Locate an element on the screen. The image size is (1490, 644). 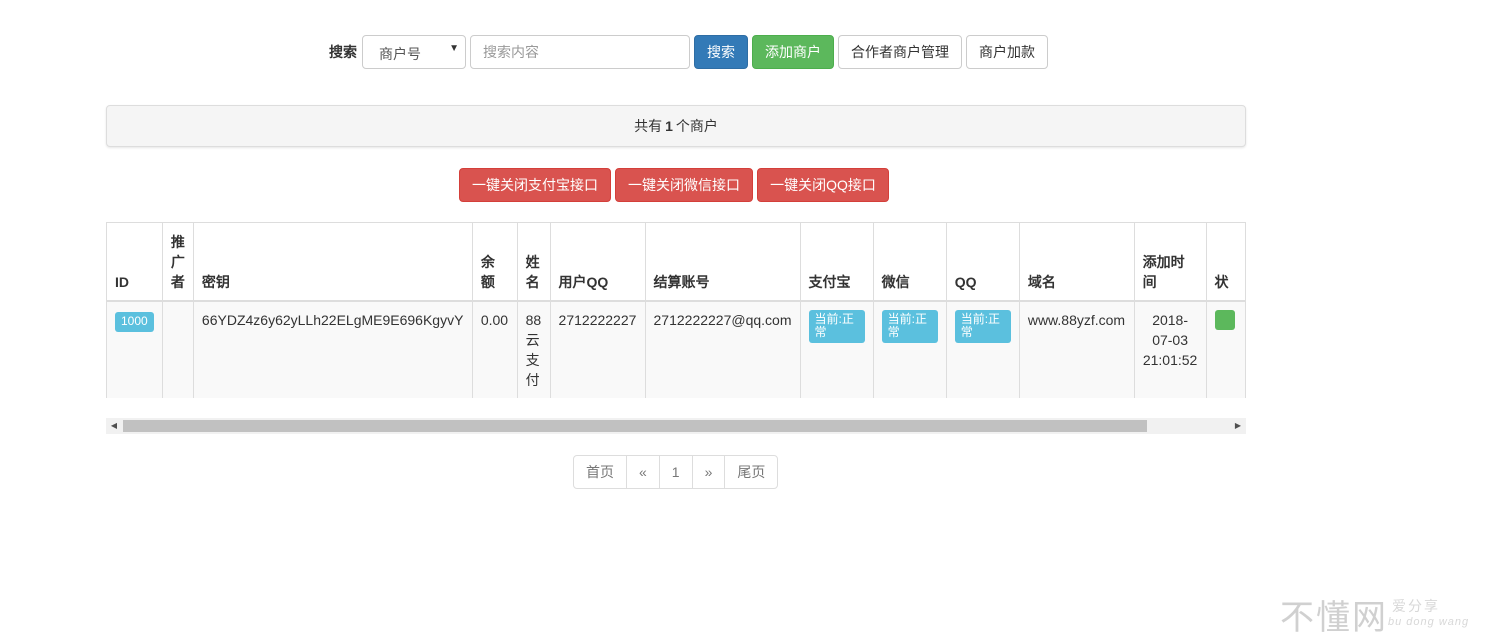
caret-down-icon: ▼ is located at coordinates (454, 48).